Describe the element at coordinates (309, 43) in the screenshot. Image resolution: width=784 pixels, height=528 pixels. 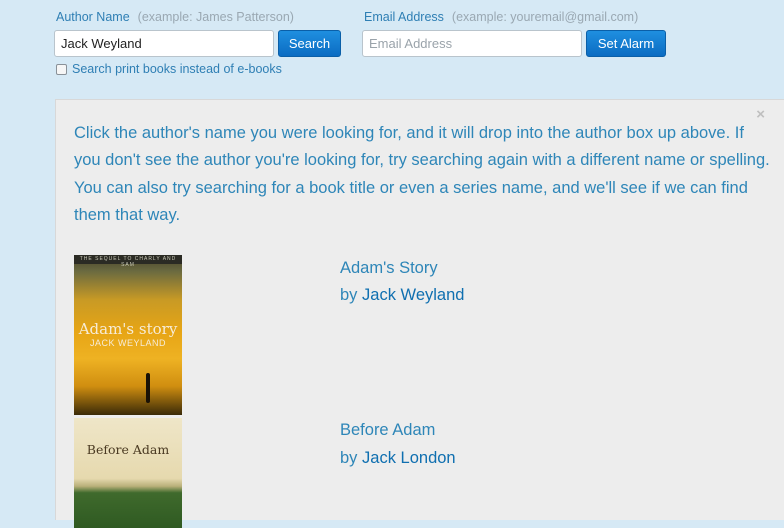
I see `search-button: Search` at that location.